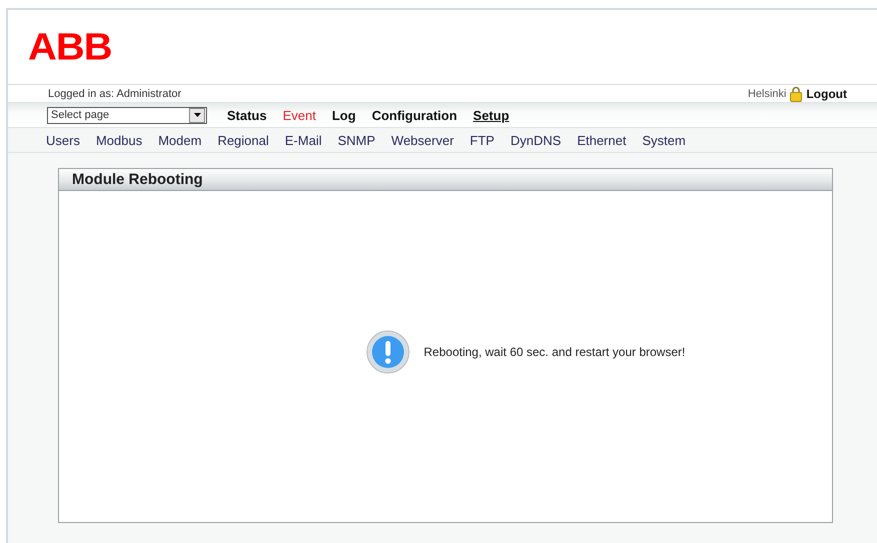 The image size is (877, 543). I want to click on submenu-link: System, so click(664, 140).